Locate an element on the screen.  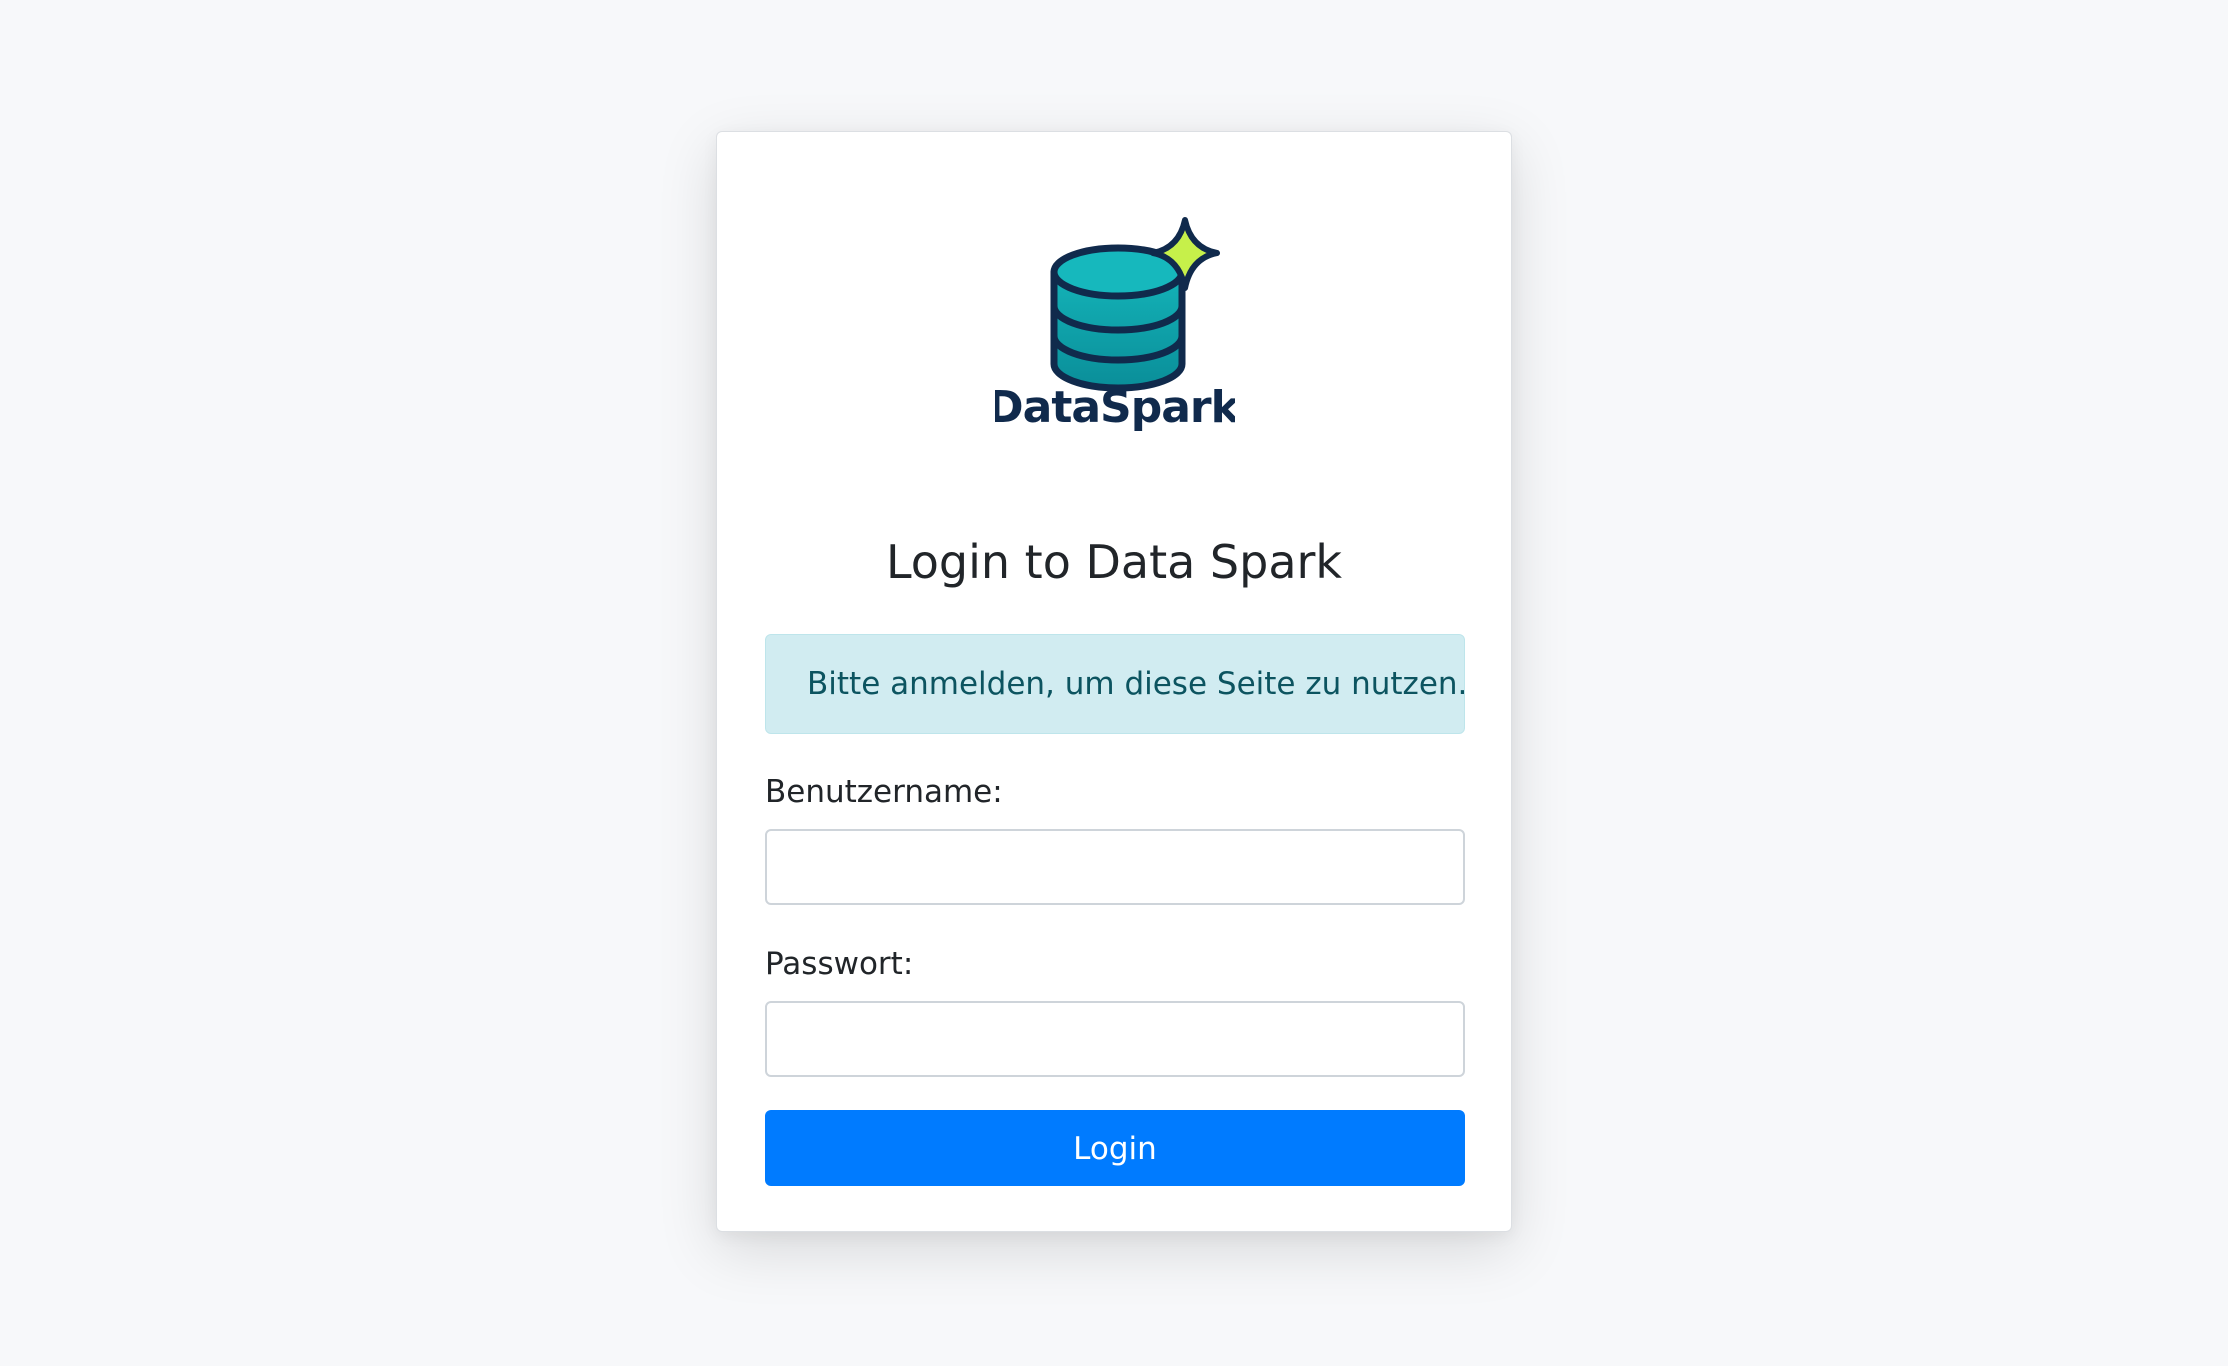
dataspark-logo: DataSpark is located at coordinates (1115, 322).